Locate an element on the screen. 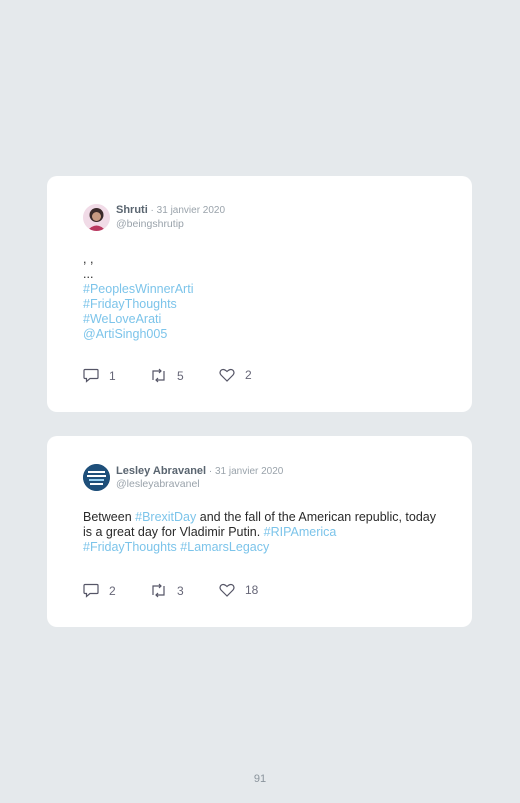  like-count: 2 is located at coordinates (248, 375).